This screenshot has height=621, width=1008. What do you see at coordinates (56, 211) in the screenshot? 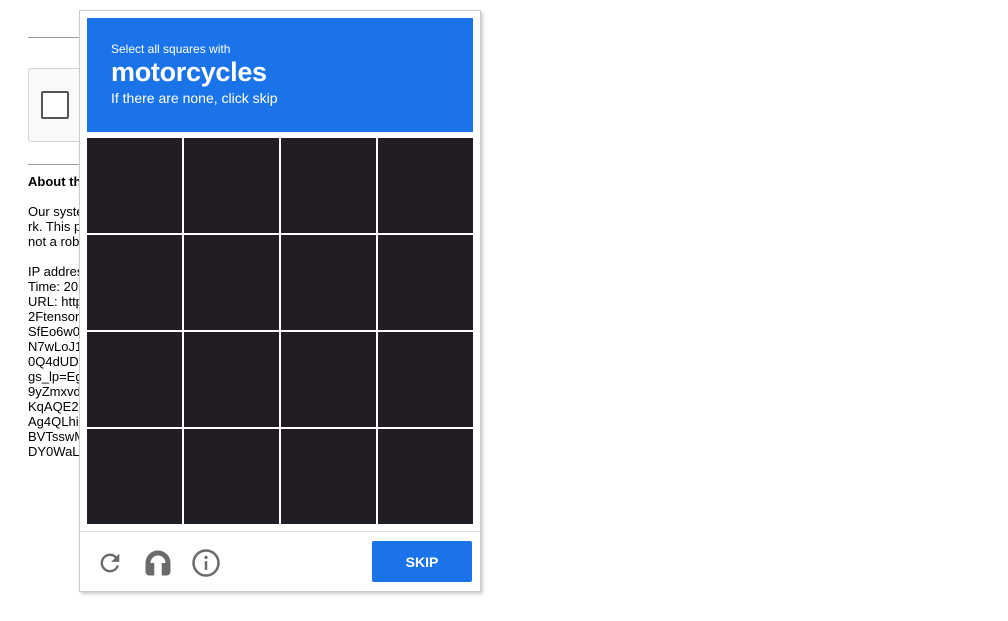
I see `about-text-line: Our syste` at bounding box center [56, 211].